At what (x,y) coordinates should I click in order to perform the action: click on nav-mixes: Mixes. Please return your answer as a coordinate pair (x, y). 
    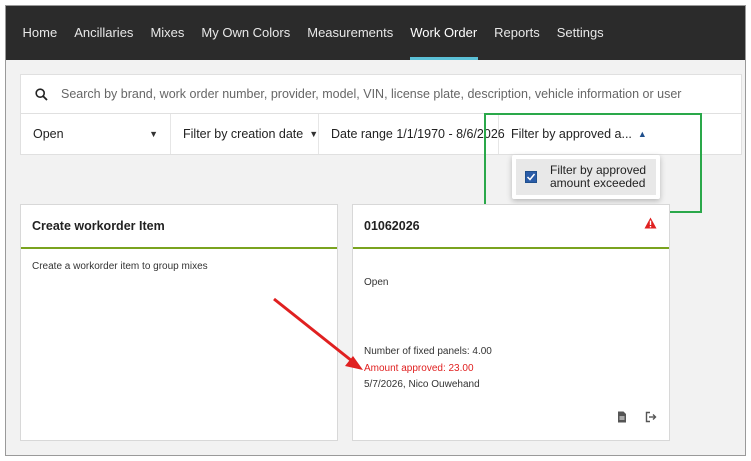
    Looking at the image, I should click on (167, 33).